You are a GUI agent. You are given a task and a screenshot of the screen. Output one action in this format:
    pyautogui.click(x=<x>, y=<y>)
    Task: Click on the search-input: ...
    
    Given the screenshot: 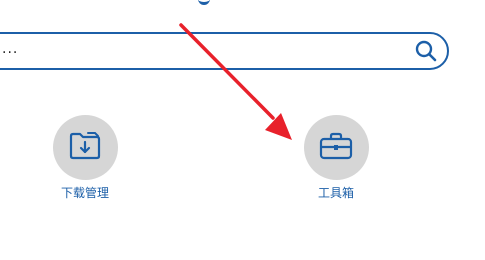 What is the action you would take?
    pyautogui.click(x=10, y=49)
    